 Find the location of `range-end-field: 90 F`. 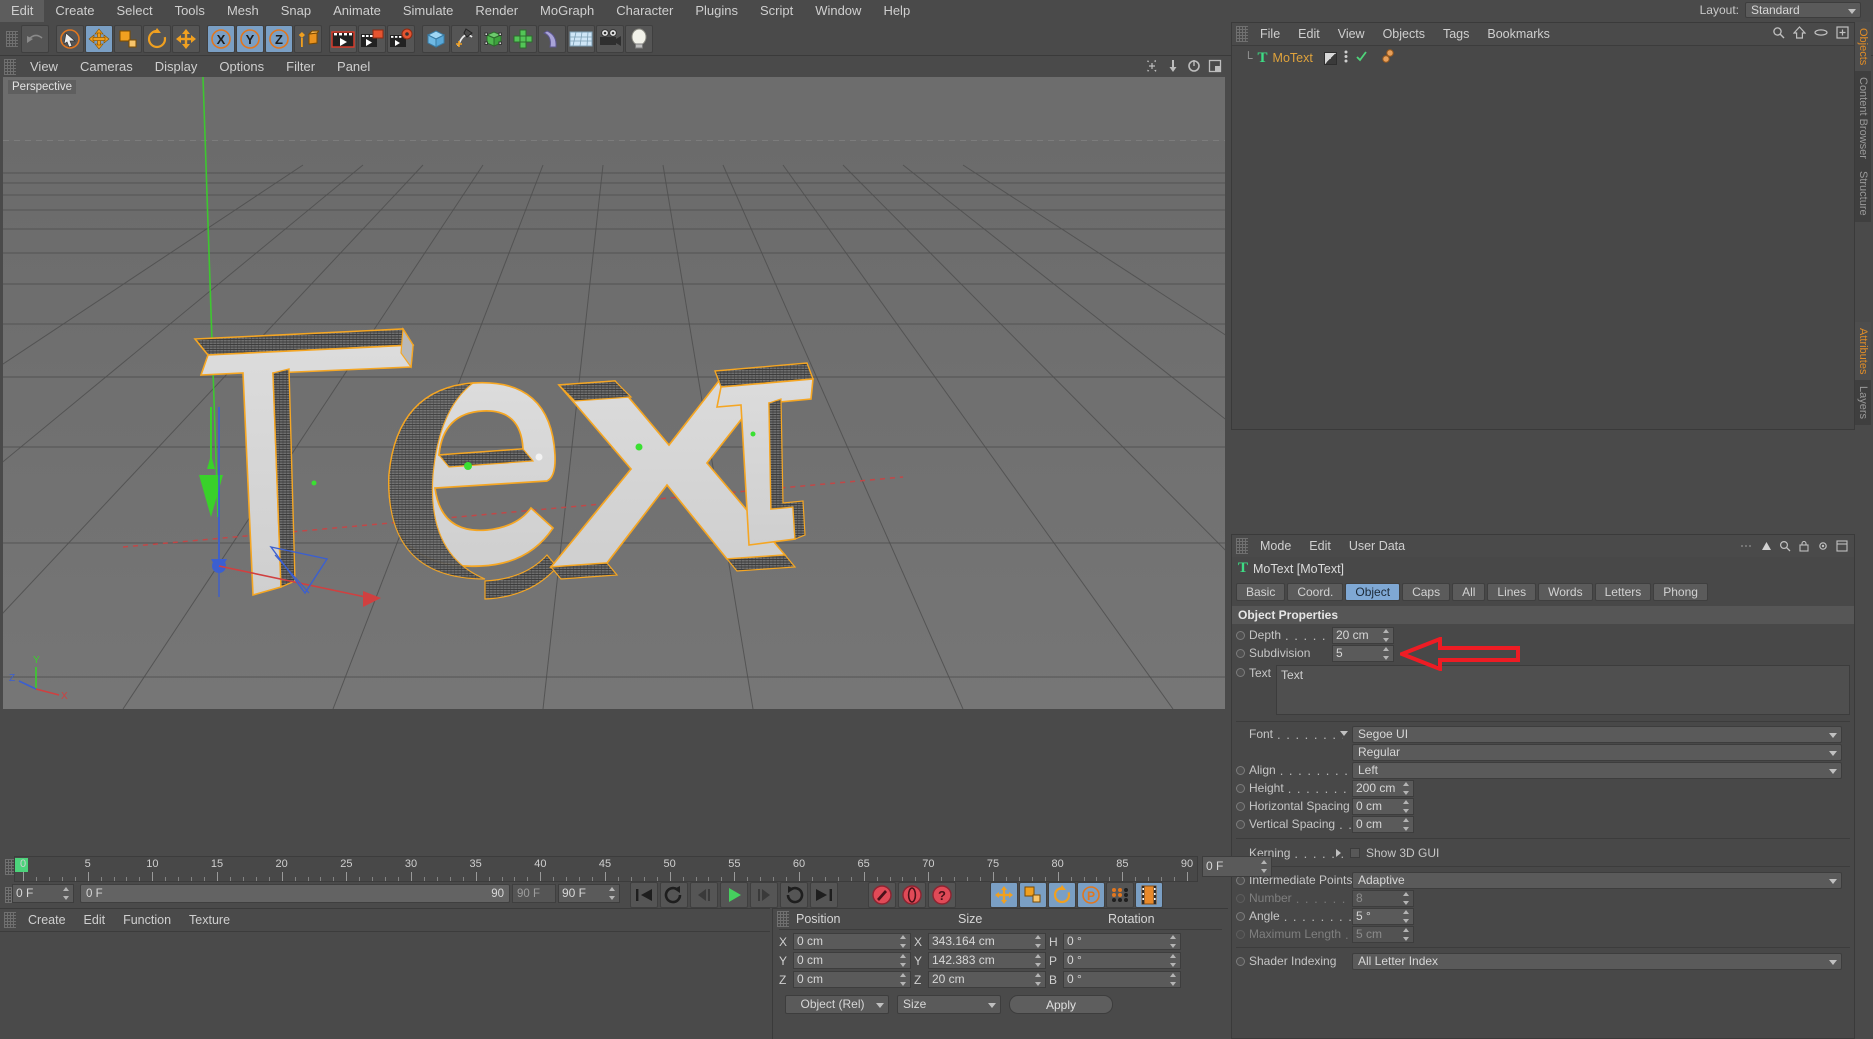

range-end-field: 90 F is located at coordinates (589, 893).